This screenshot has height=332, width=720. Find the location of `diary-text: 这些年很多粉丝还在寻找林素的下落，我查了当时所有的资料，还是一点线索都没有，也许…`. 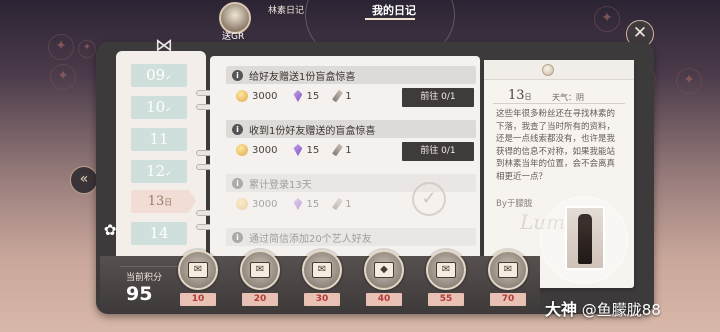

diary-text: 这些年很多粉丝还在寻找林素的下落，我查了当时所有的资料，还是一点线索都没有，也许… is located at coordinates (556, 145).